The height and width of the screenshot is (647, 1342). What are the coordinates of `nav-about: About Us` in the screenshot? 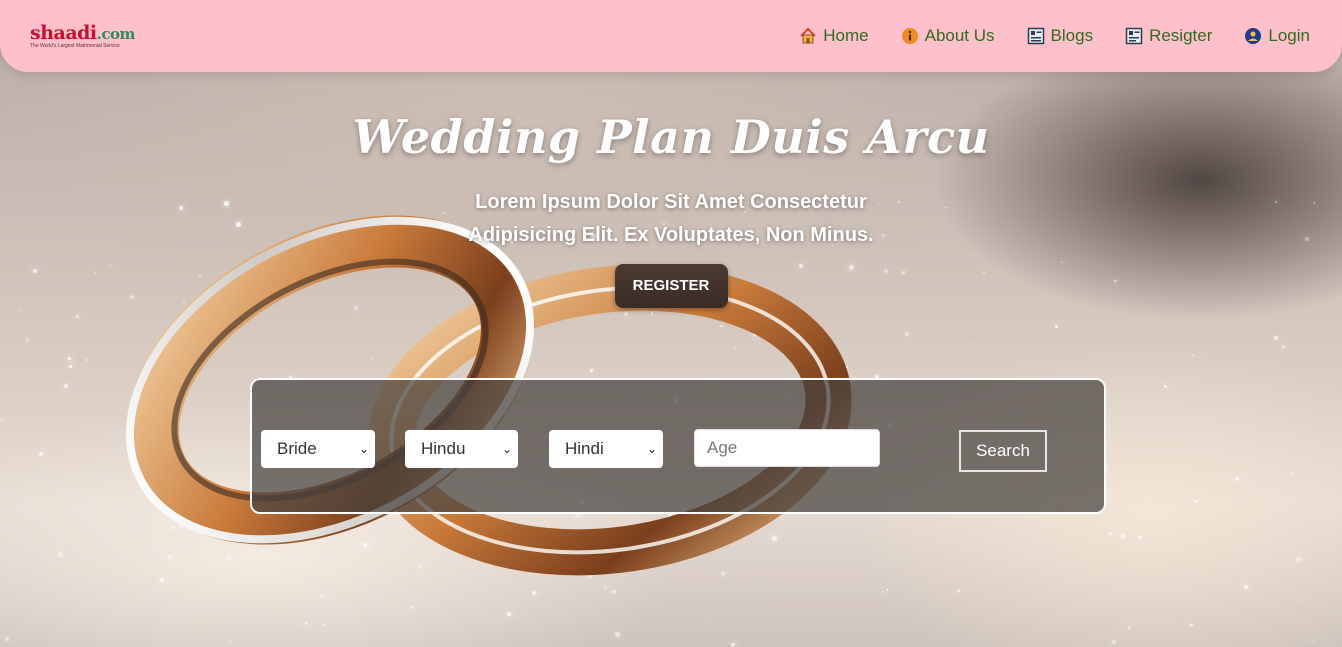 It's located at (948, 36).